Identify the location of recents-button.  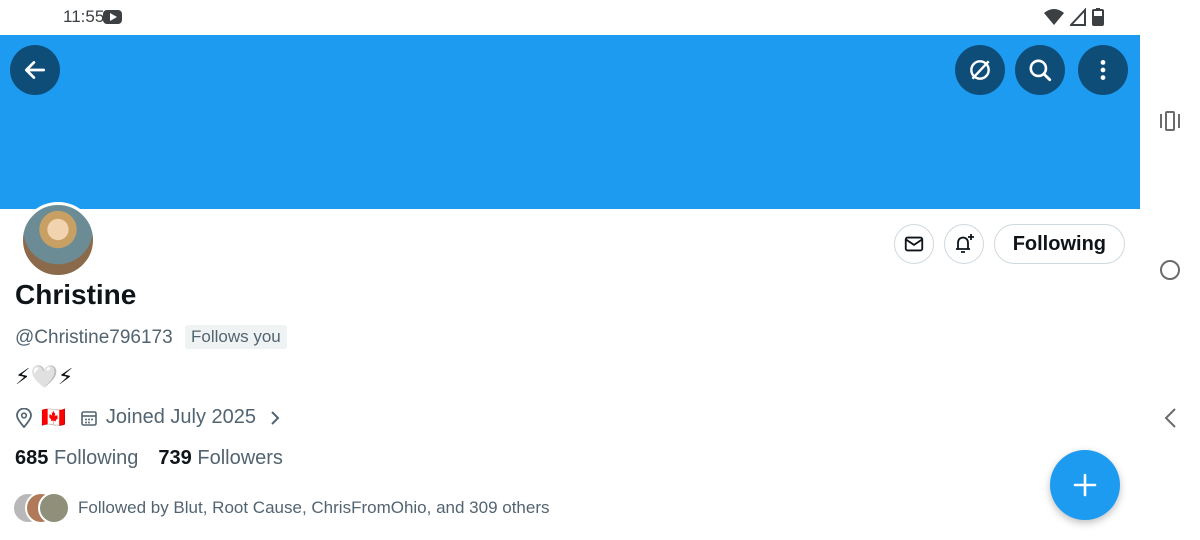
(1170, 121).